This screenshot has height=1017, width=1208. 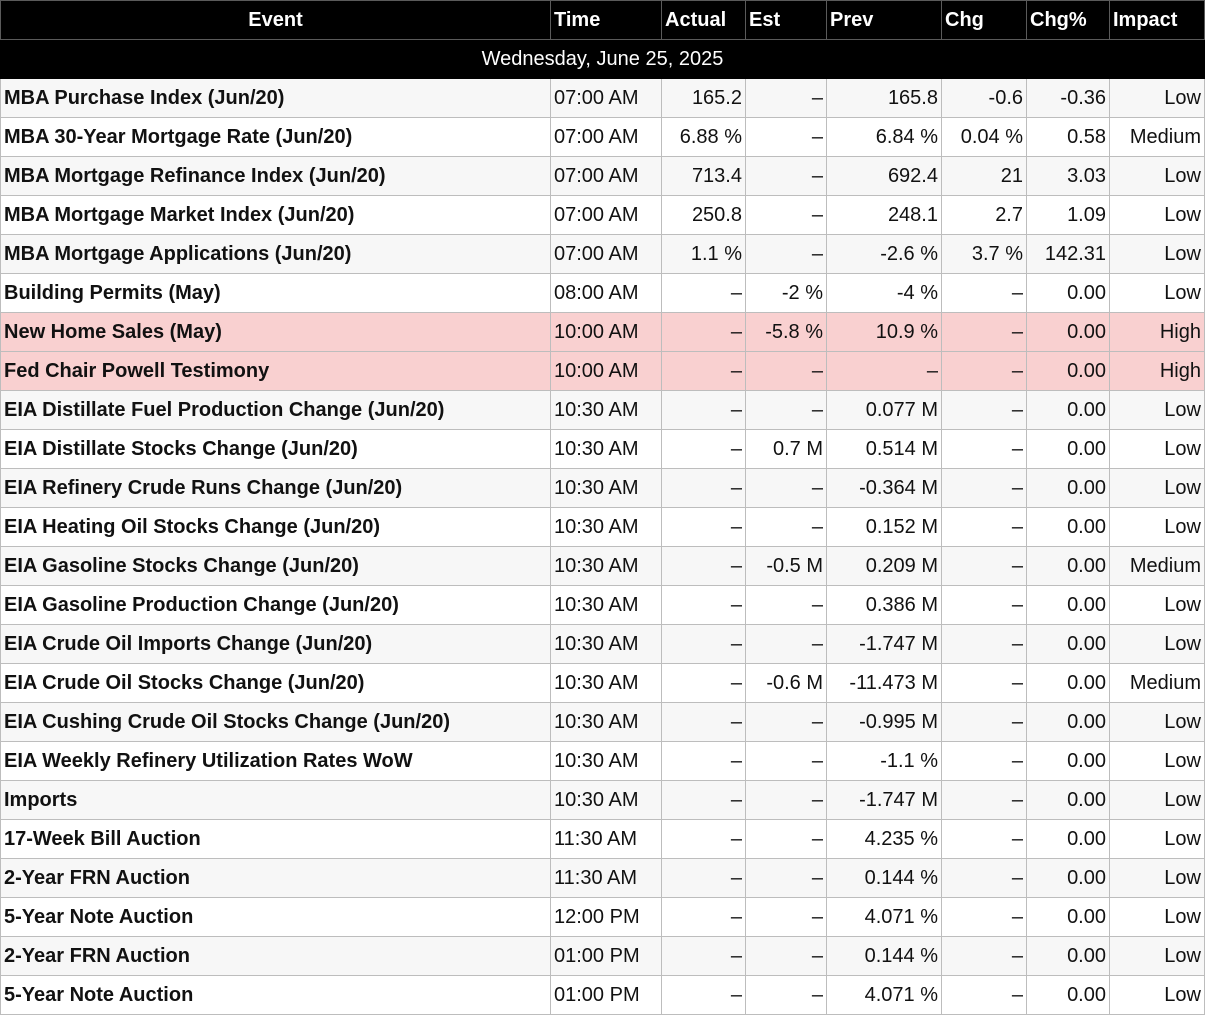 What do you see at coordinates (275, 878) in the screenshot?
I see `event-name: 2-Year FRN Auction` at bounding box center [275, 878].